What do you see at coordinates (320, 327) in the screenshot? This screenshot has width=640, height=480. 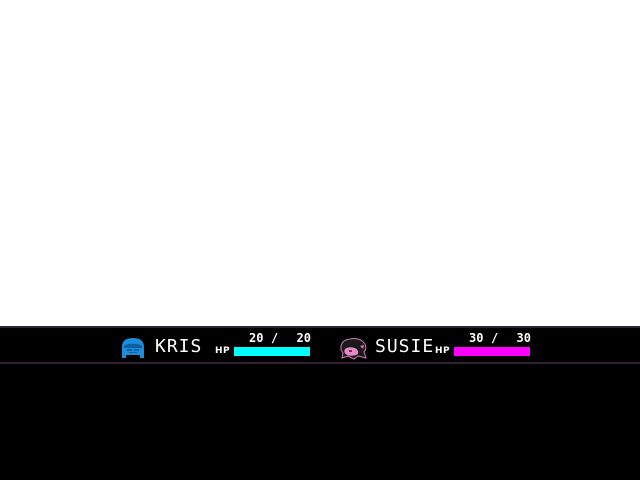 I see `hud-top-border` at bounding box center [320, 327].